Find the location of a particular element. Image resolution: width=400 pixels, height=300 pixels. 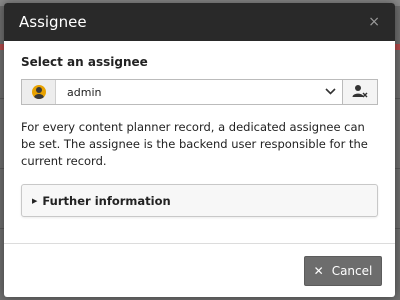

assignee-select: admin is located at coordinates (182, 92).